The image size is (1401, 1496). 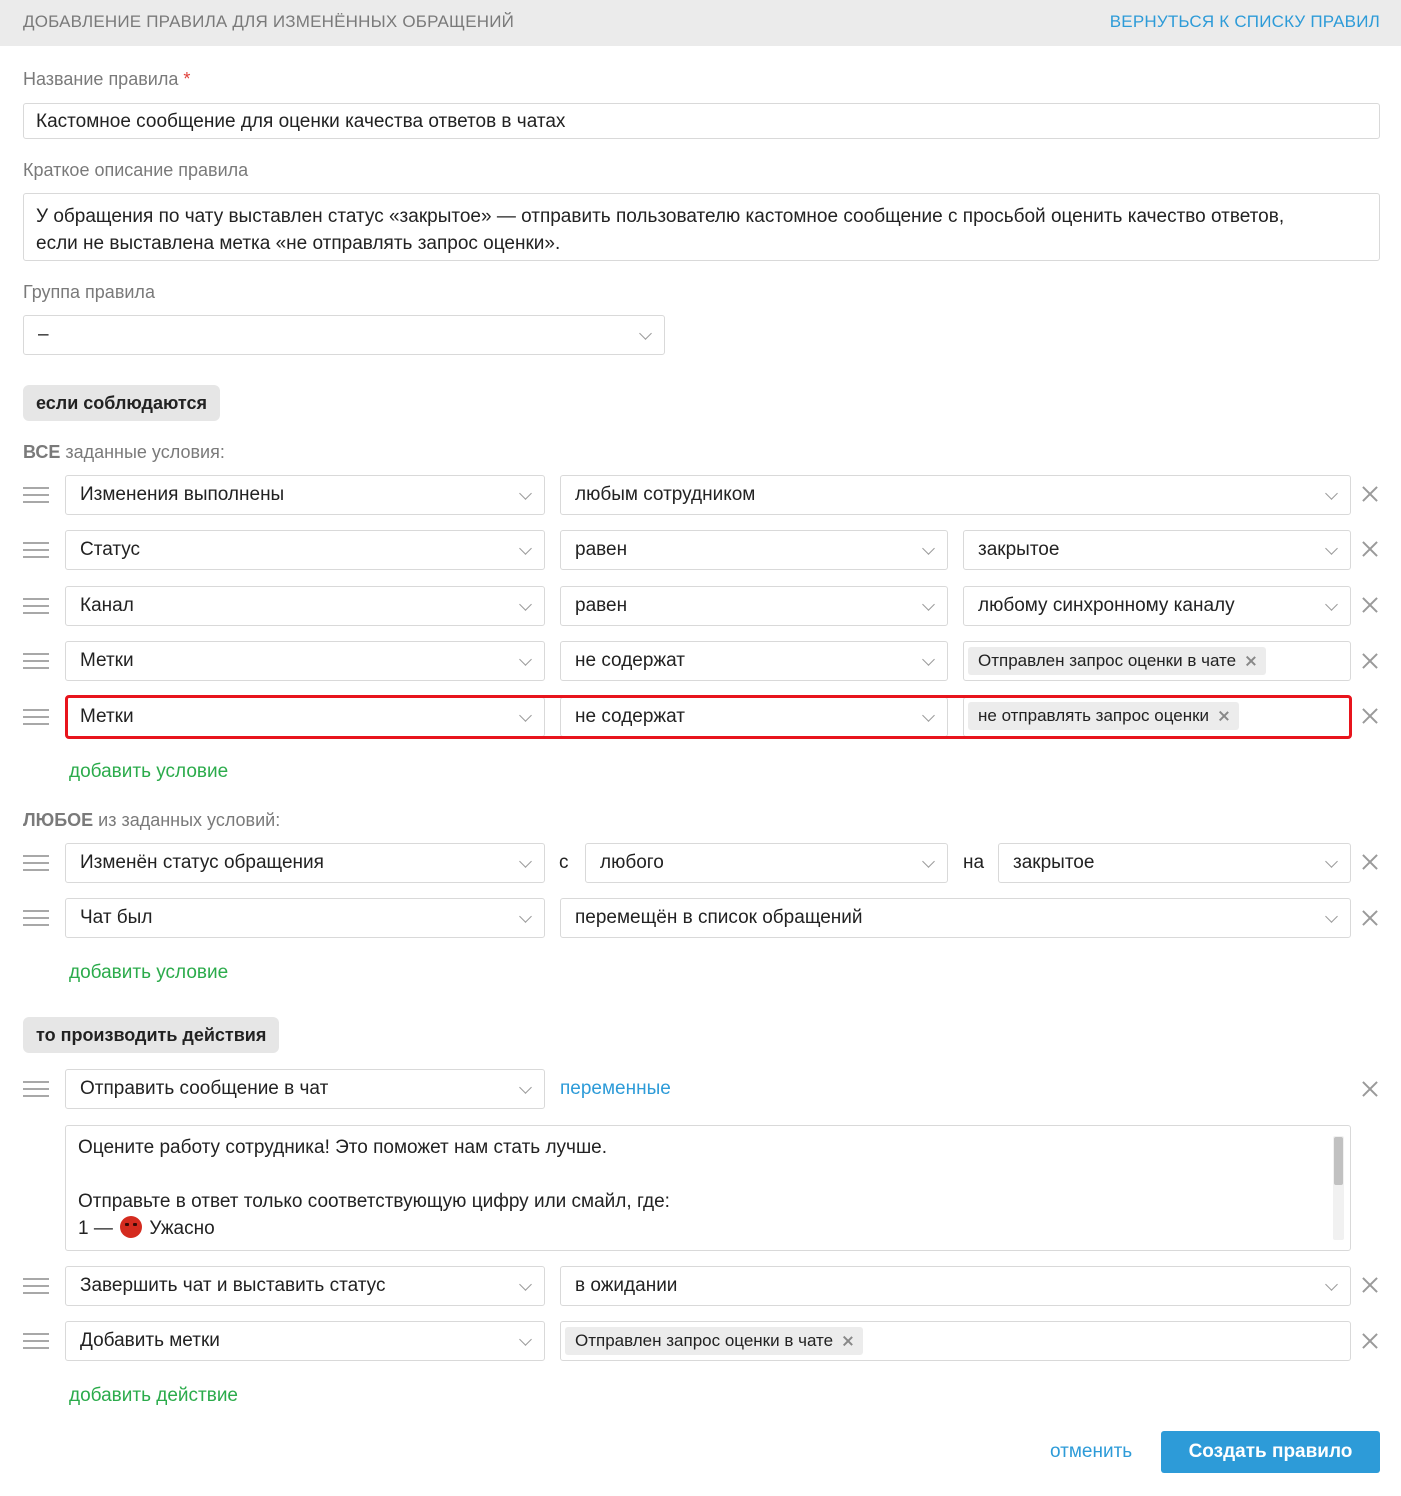 I want to click on condition-tags-input: Отправлен запрос оценки в чате, so click(x=1157, y=661).